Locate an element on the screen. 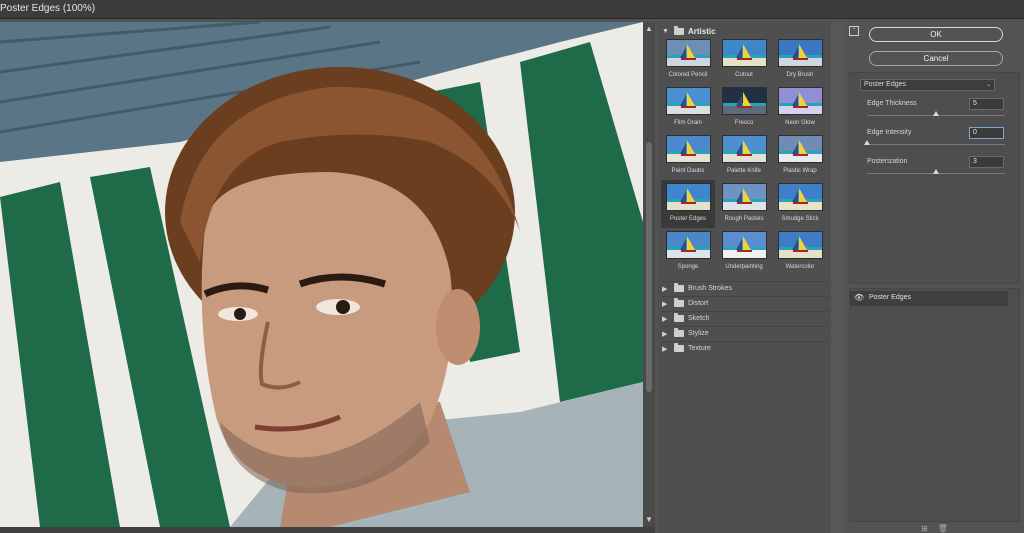 Image resolution: width=1024 pixels, height=533 pixels. filter-thumb: Poster Edges is located at coordinates (688, 204).